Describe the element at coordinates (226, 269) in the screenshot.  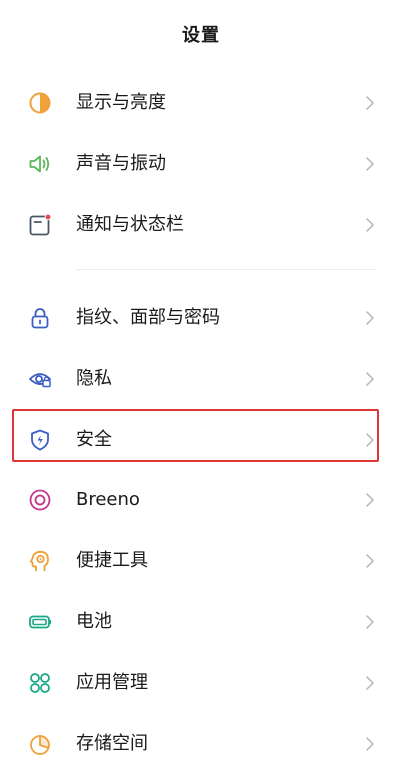
I see `group-divider` at that location.